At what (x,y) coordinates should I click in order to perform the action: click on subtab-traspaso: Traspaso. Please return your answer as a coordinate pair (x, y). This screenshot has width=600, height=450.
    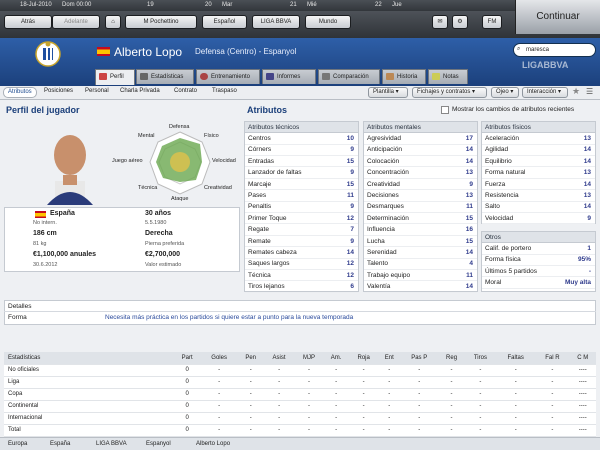
    Looking at the image, I should click on (224, 91).